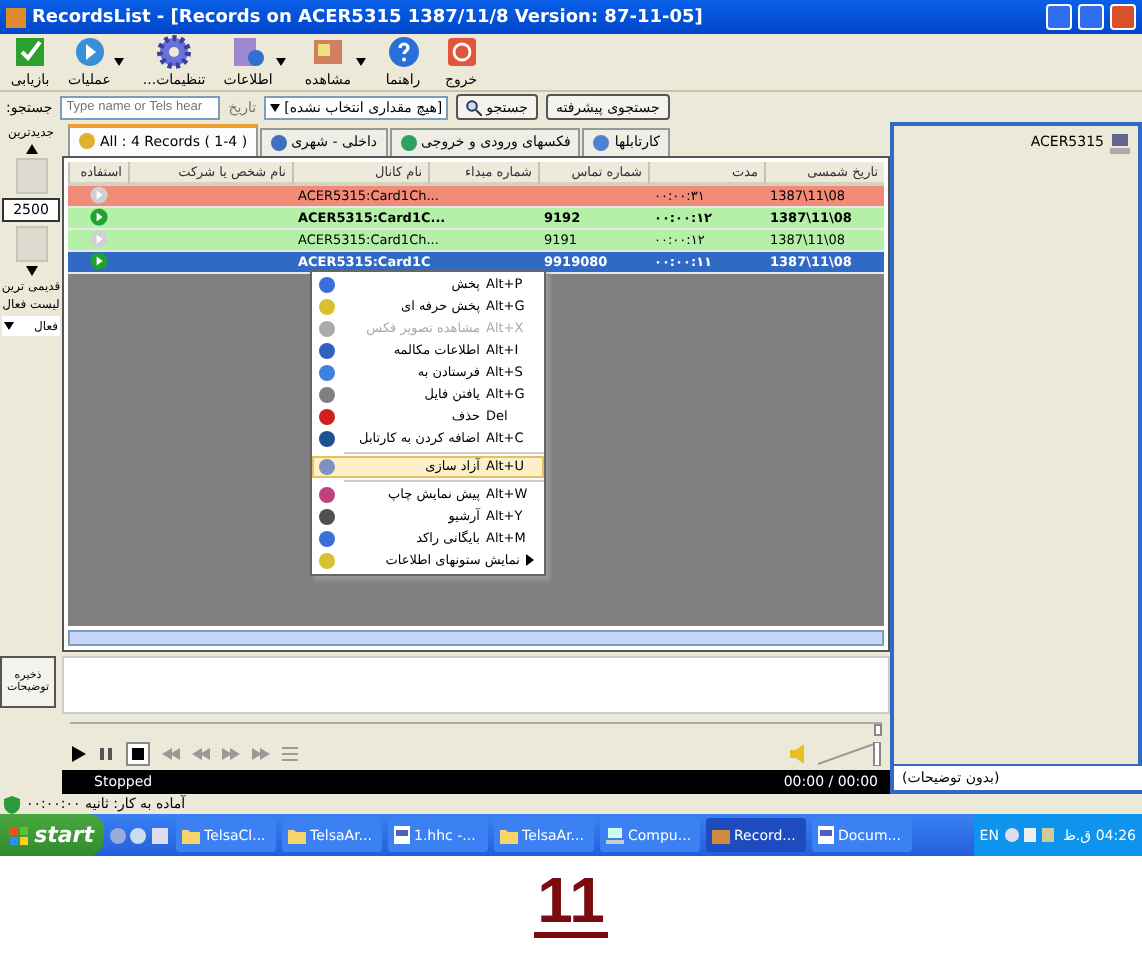 Image resolution: width=1142 pixels, height=956 pixels. What do you see at coordinates (571, 903) in the screenshot?
I see `page-number: 11` at bounding box center [571, 903].